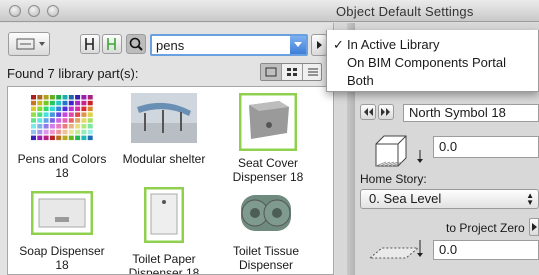 The height and width of the screenshot is (275, 539). Describe the element at coordinates (15, 11) in the screenshot. I see `close-window-button` at that location.